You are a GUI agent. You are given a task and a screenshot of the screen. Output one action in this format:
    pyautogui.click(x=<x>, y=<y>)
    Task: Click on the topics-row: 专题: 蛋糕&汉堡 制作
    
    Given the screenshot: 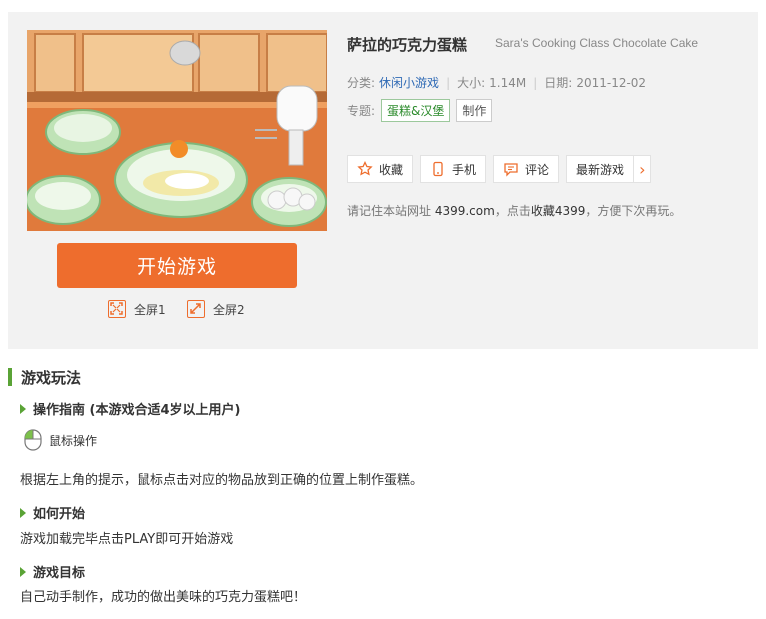 What is the action you would take?
    pyautogui.click(x=420, y=110)
    